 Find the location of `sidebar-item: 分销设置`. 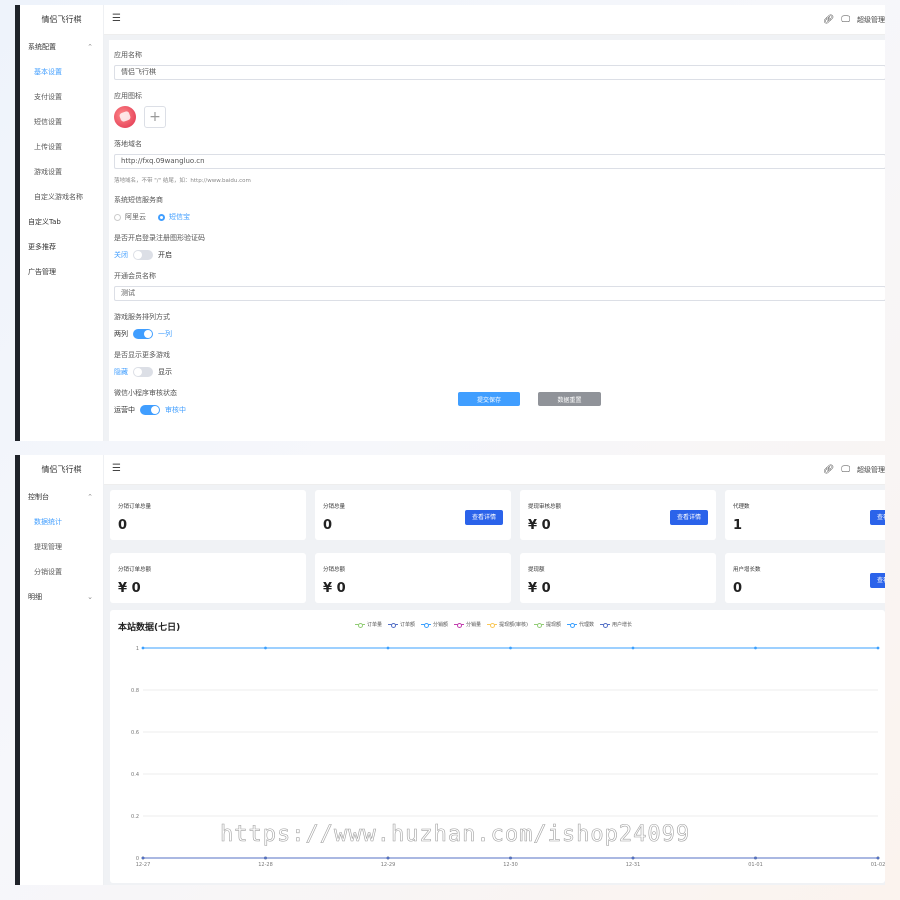

sidebar-item: 分销设置 is located at coordinates (61, 572).